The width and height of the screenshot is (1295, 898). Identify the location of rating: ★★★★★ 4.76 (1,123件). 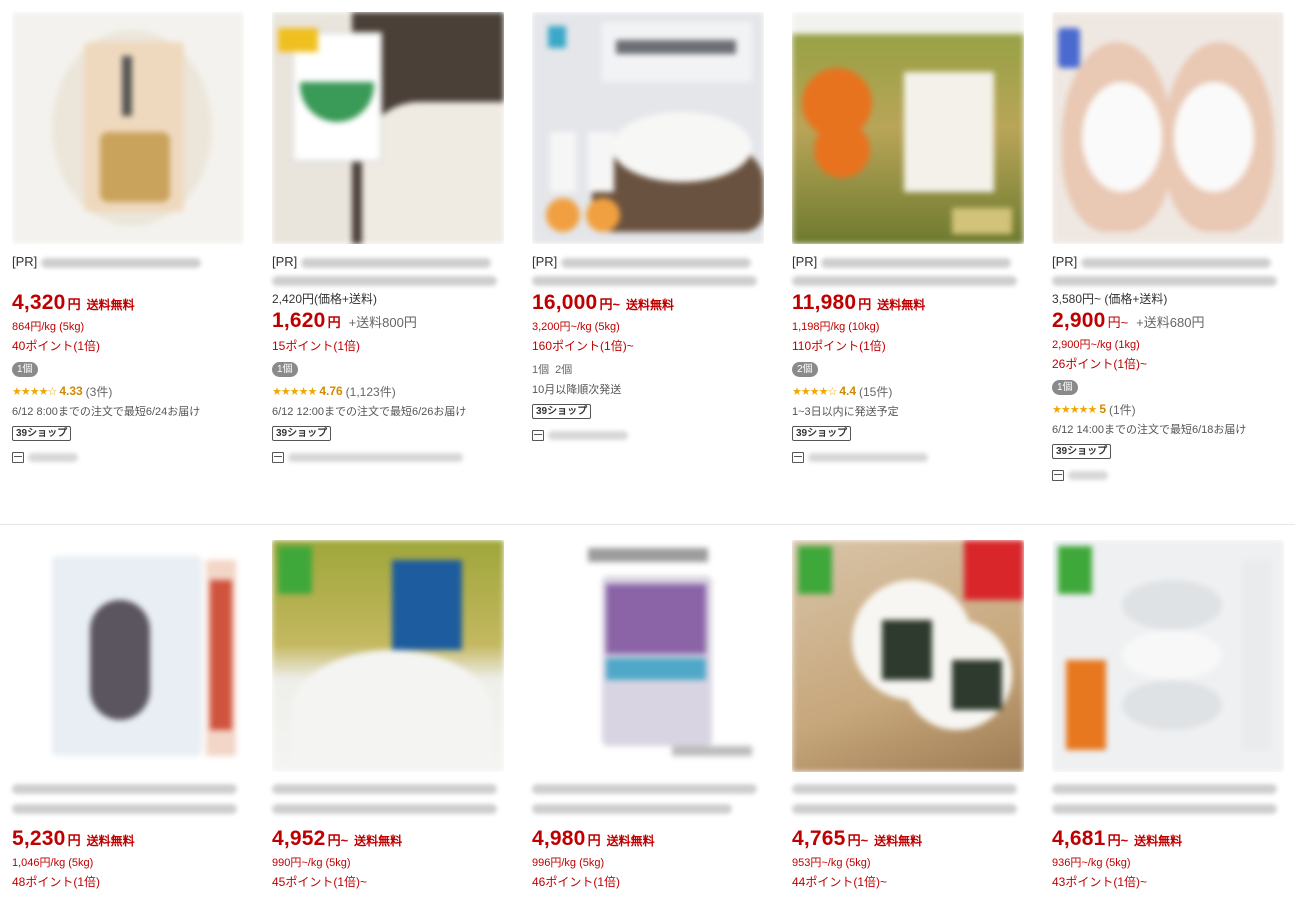
(388, 391).